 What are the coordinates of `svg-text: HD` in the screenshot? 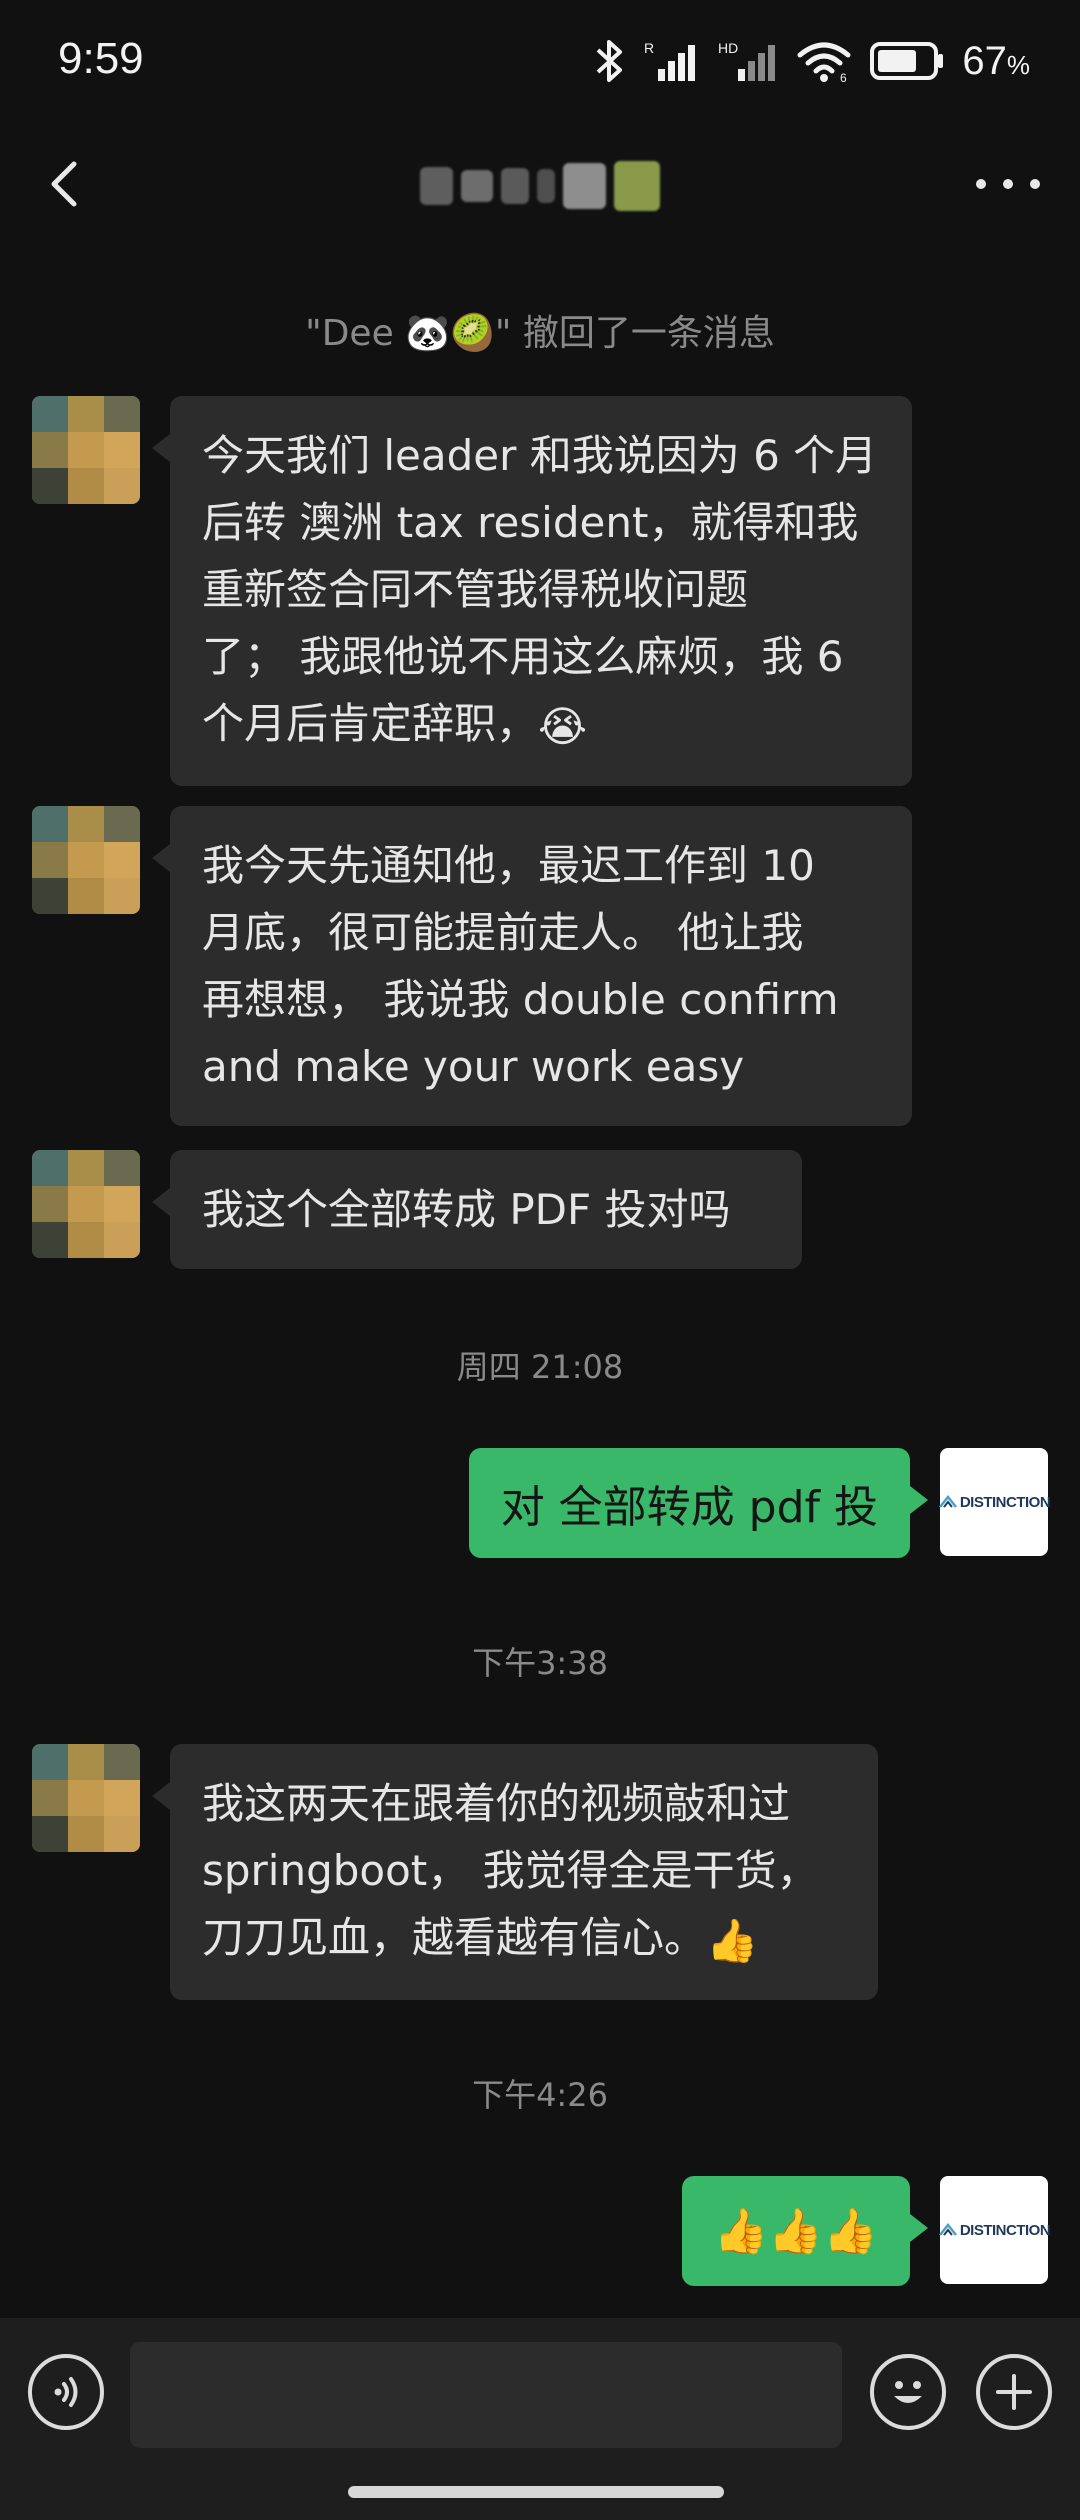 It's located at (728, 48).